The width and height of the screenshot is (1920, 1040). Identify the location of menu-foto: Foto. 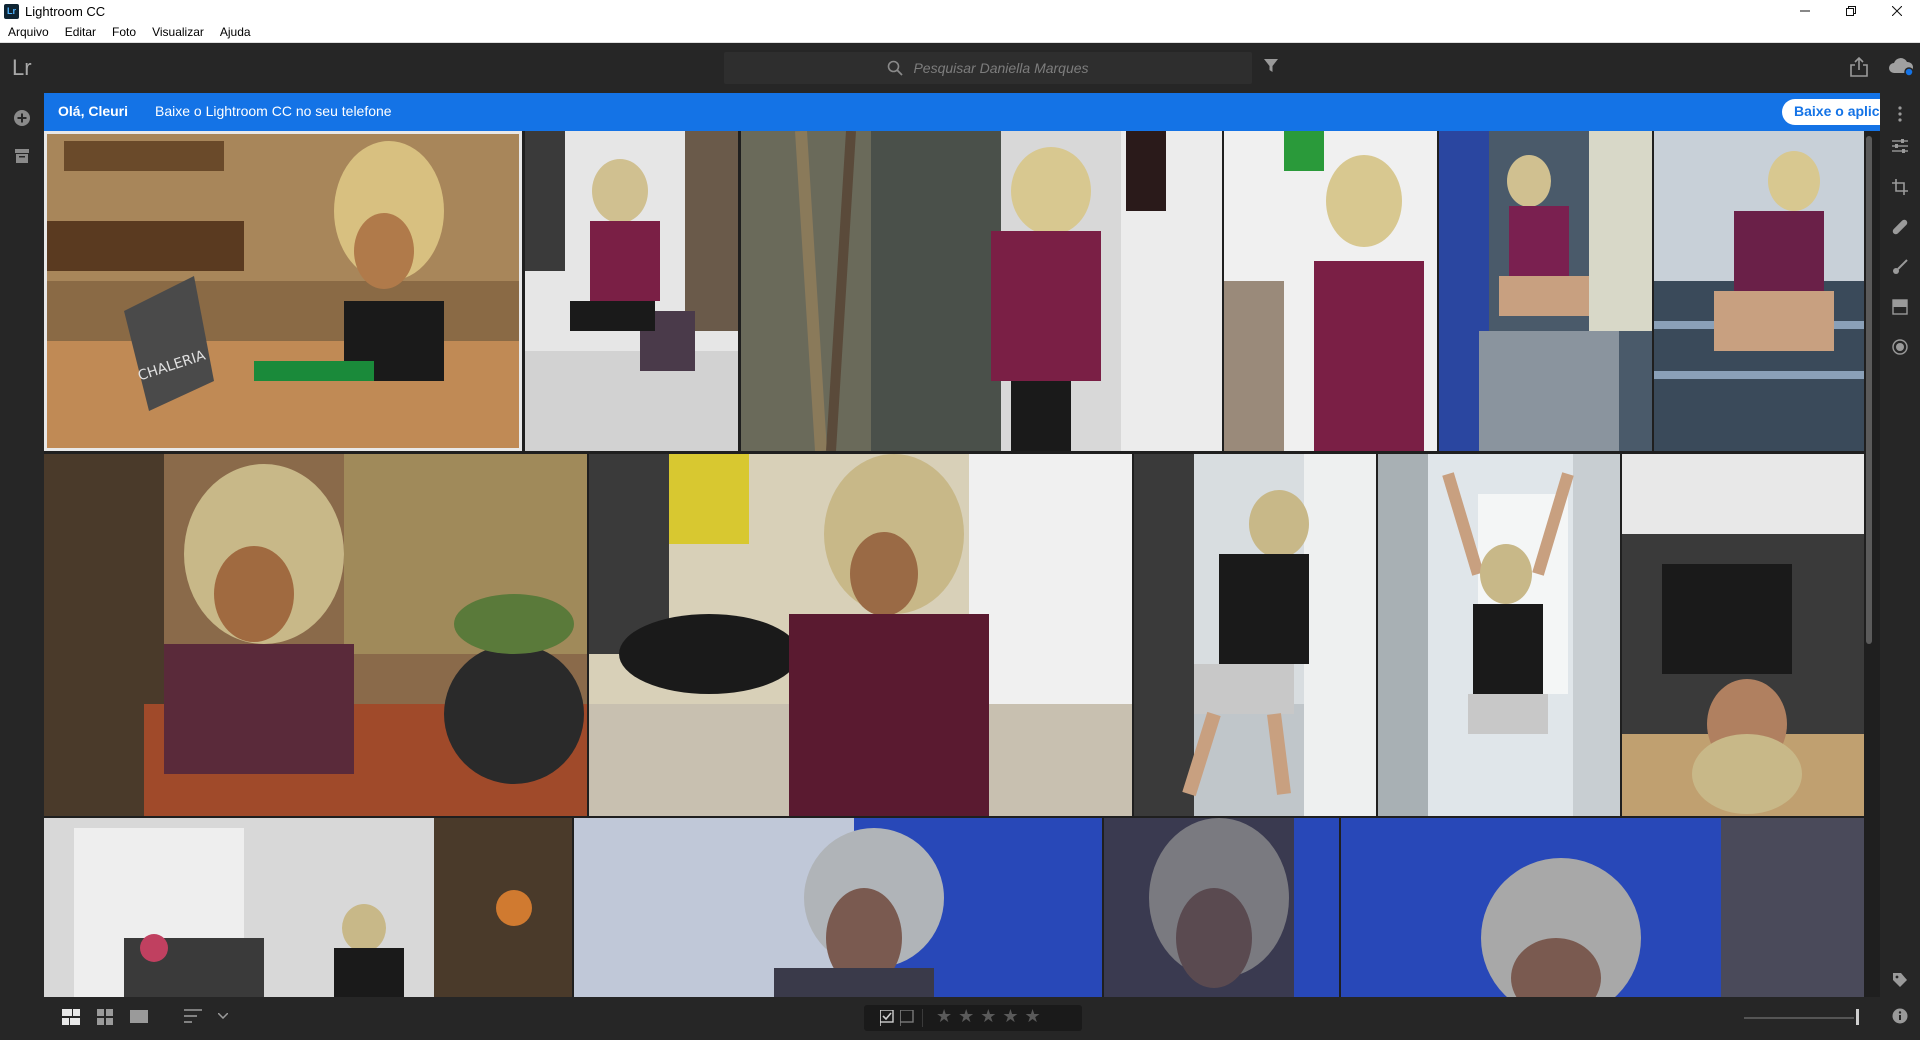
(124, 32).